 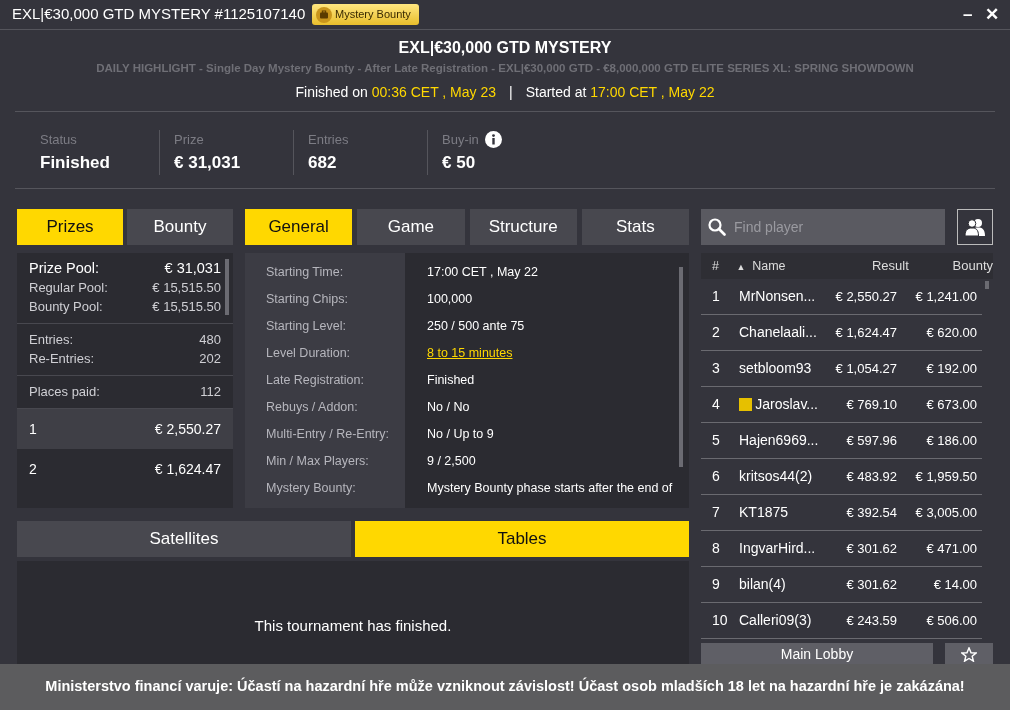 I want to click on result-cell: € 769.10, so click(x=871, y=404).